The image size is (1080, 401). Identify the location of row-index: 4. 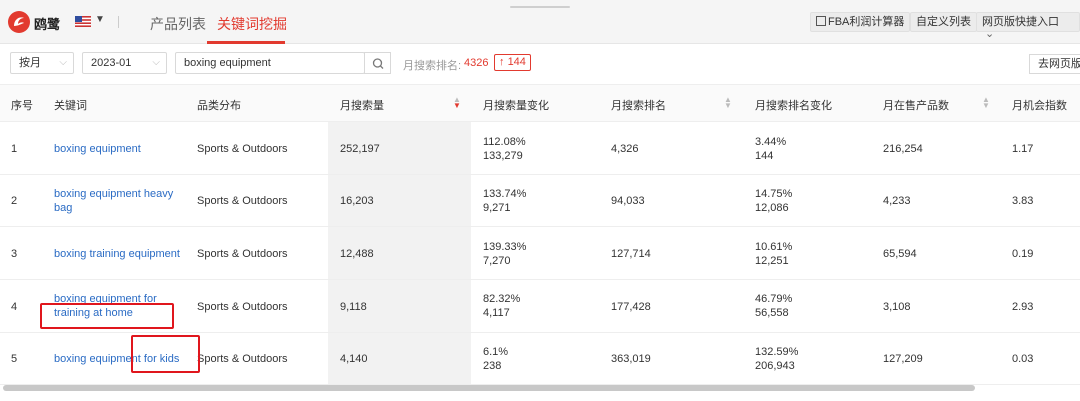
(14, 307).